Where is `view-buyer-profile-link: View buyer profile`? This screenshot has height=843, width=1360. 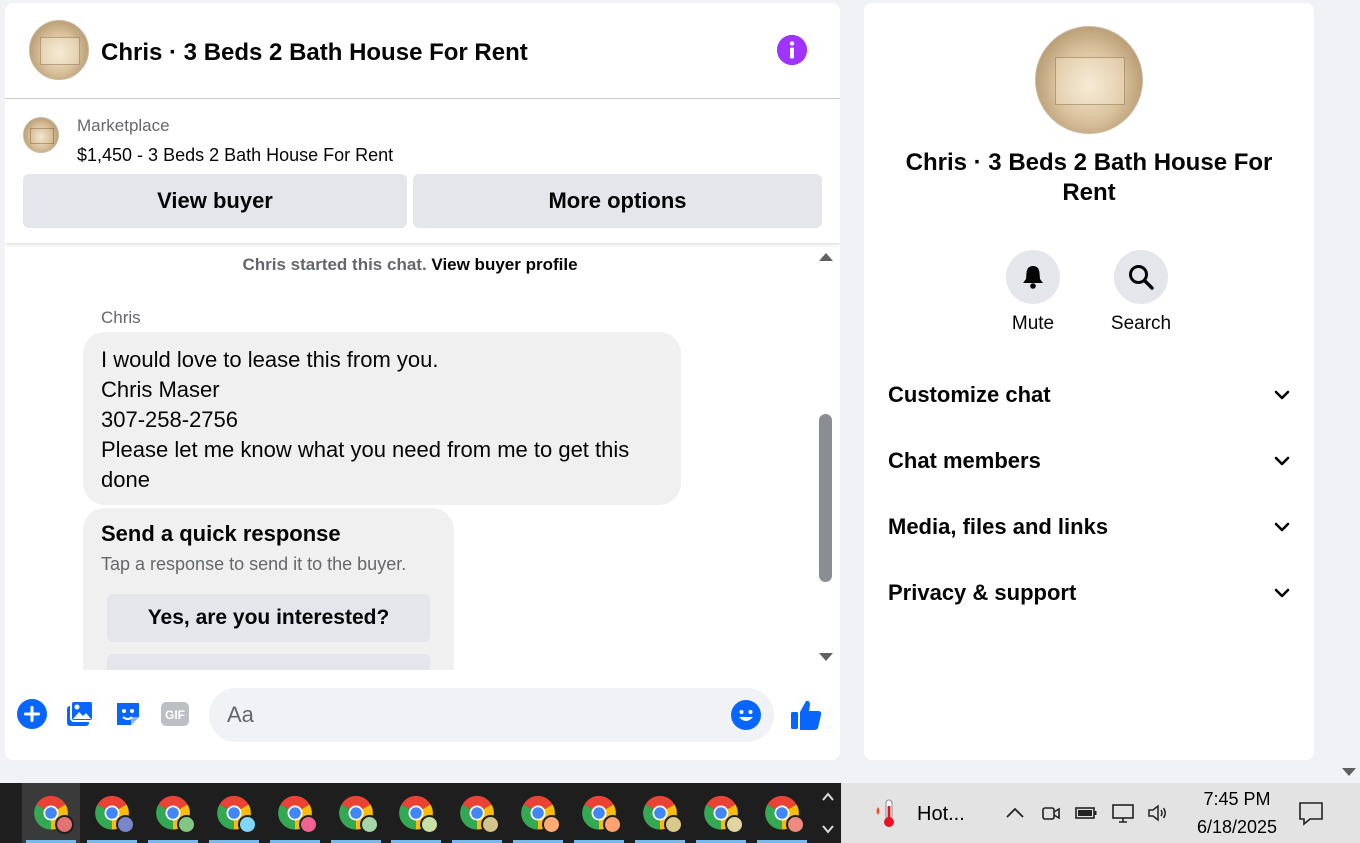
view-buyer-profile-link: View buyer profile is located at coordinates (504, 264).